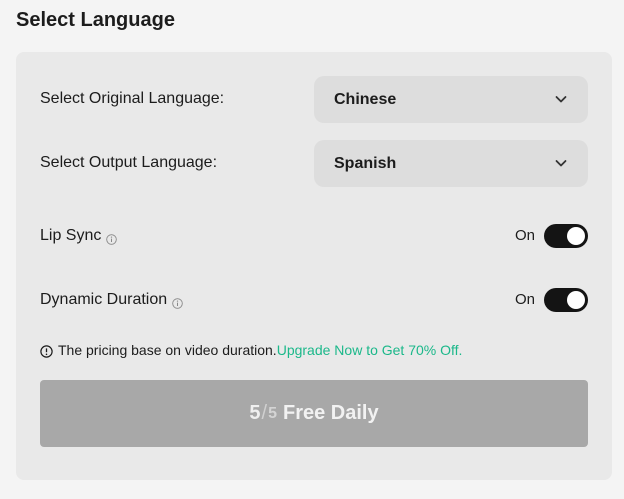 The image size is (624, 499). I want to click on original-language-label: Select Original Language:, so click(132, 98).